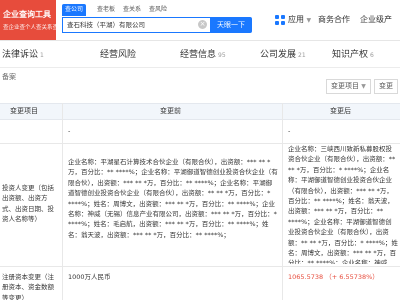 Image resolution: width=400 pixels, height=300 pixels. What do you see at coordinates (106, 10) in the screenshot?
I see `search-tab-boss: 查老板` at bounding box center [106, 10].